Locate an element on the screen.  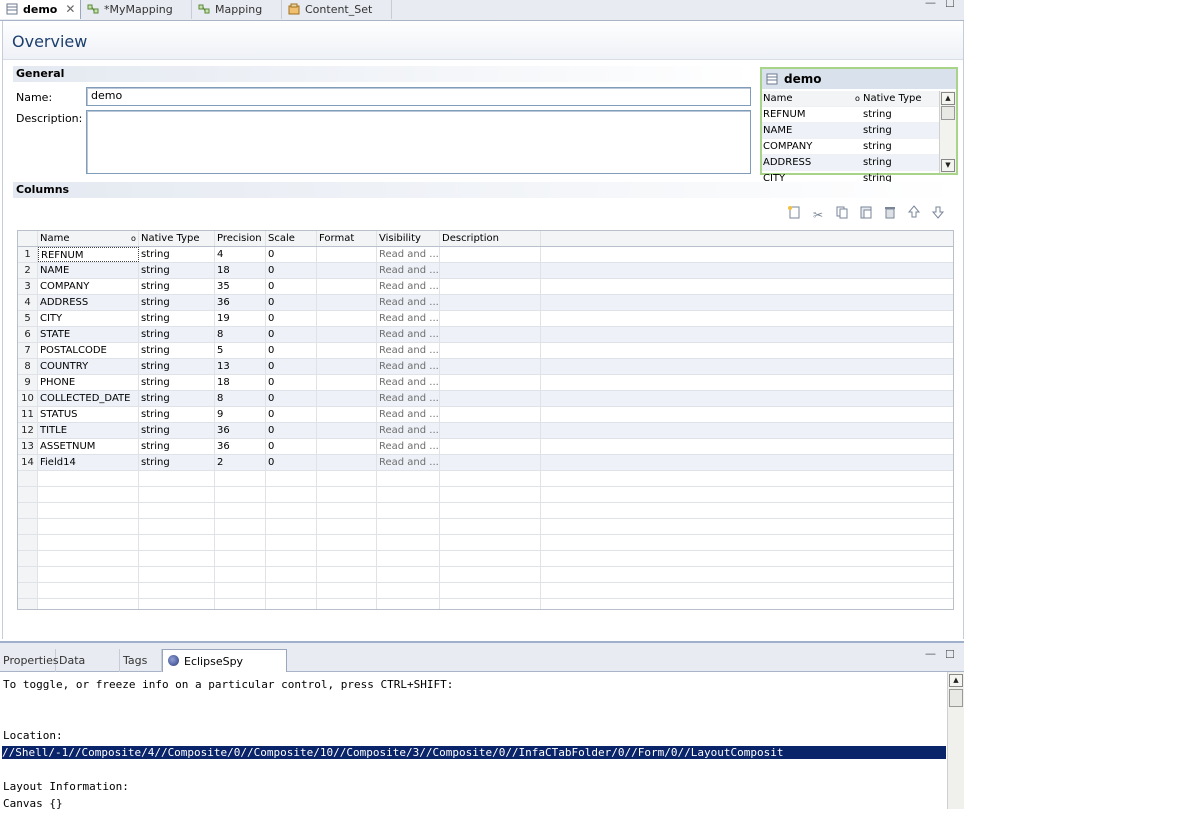
tab-properties: Properties is located at coordinates (29, 661).